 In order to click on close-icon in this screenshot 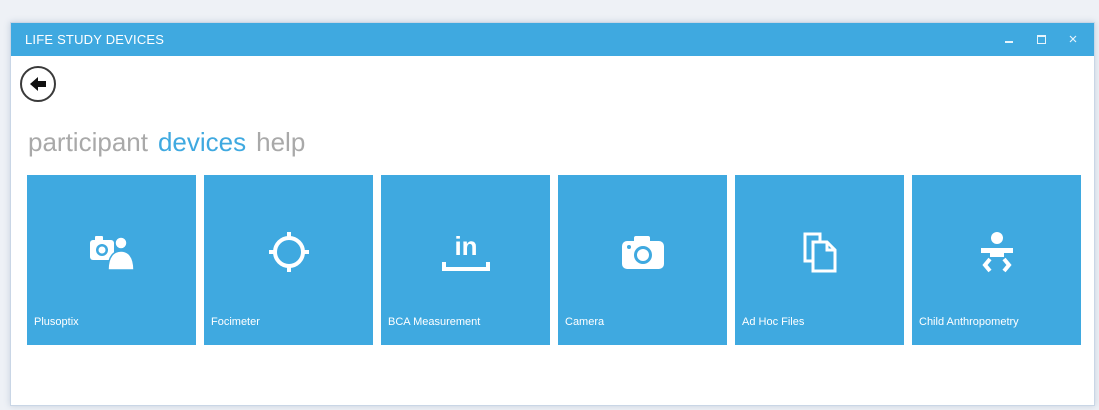, I will do `click(1073, 39)`.